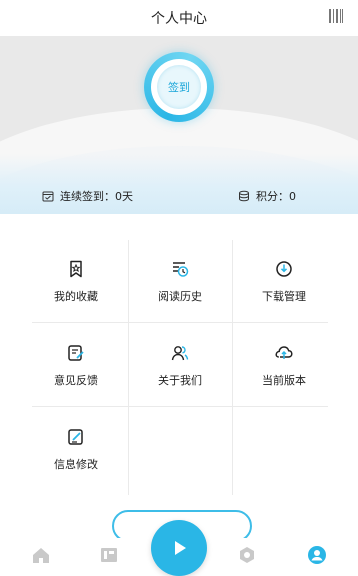  I want to click on hexagon-icon, so click(247, 555).